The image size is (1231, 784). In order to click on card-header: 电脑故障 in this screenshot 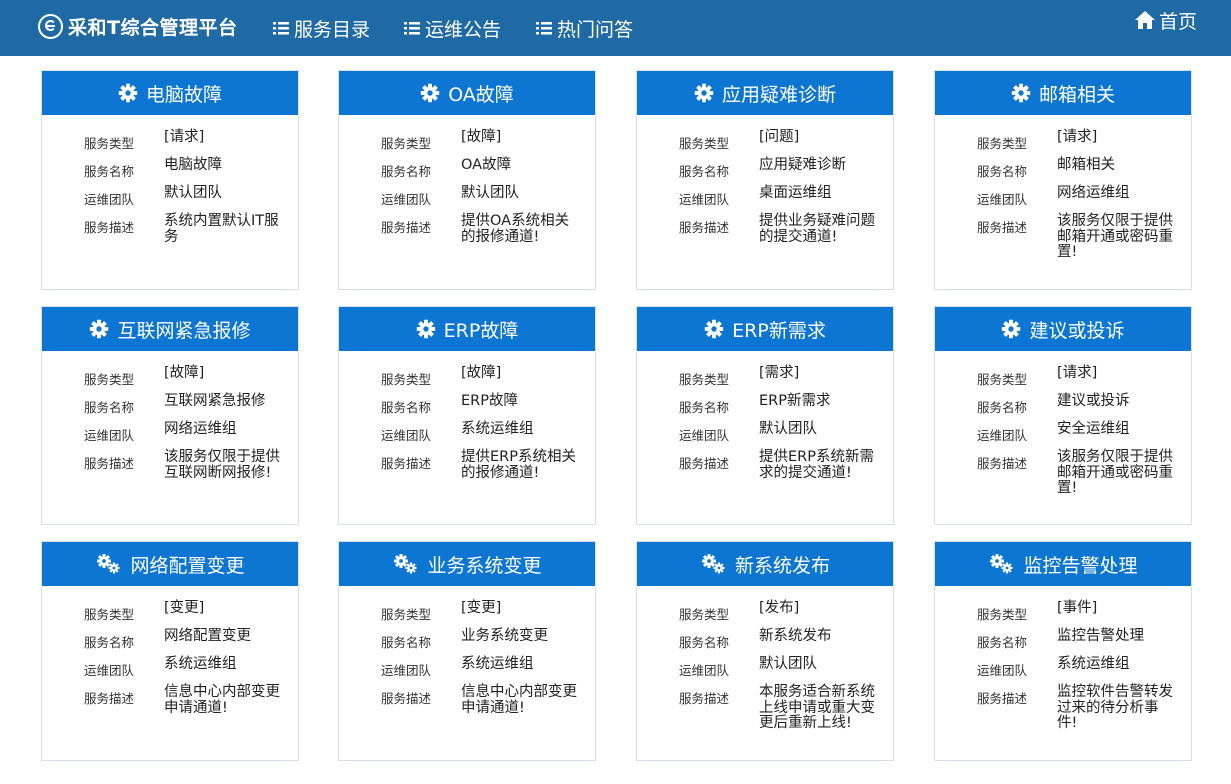, I will do `click(170, 93)`.